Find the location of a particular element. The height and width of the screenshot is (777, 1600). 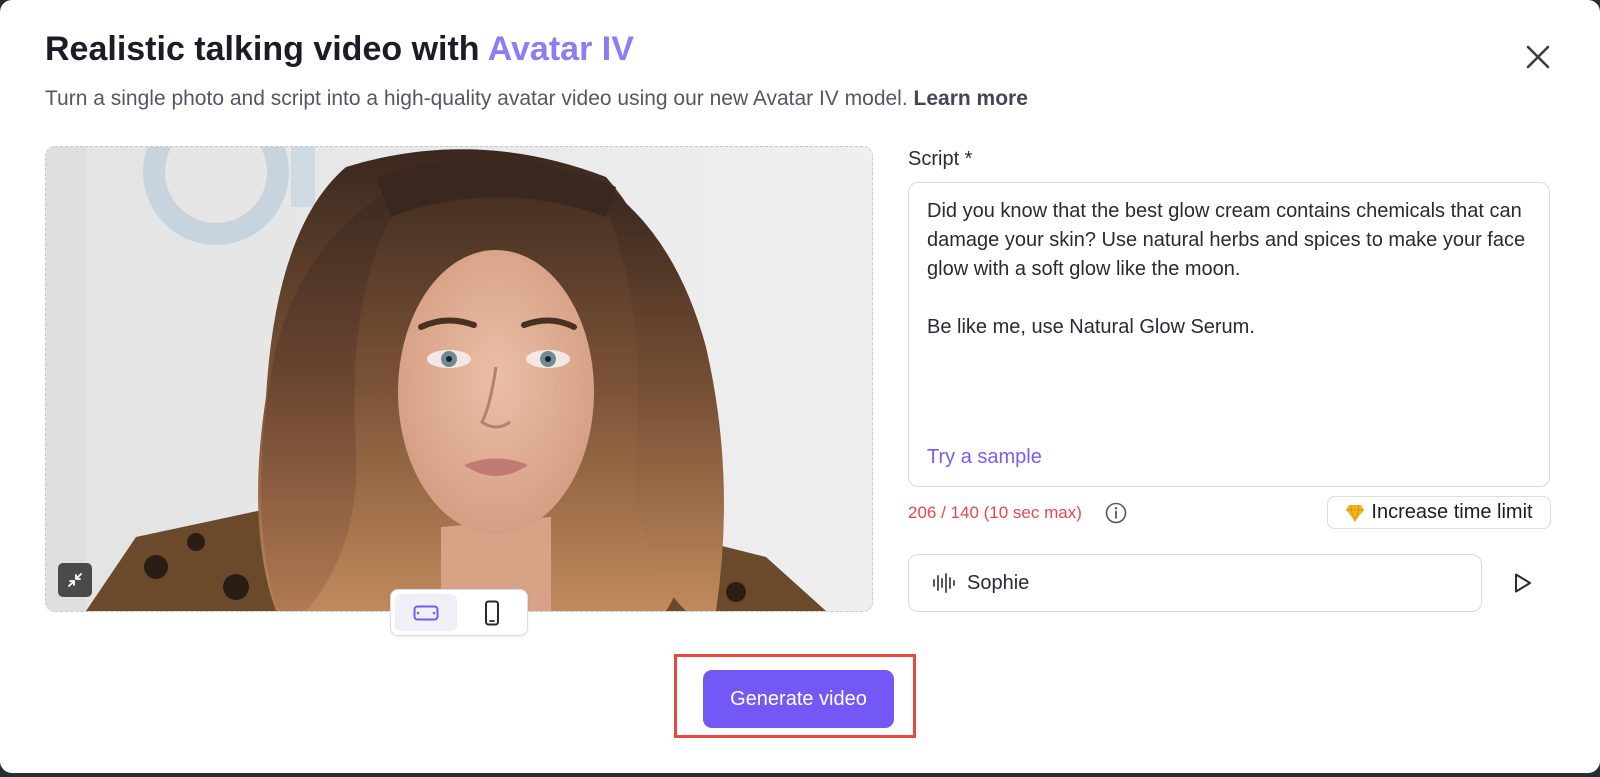

portrait-icon is located at coordinates (492, 612).